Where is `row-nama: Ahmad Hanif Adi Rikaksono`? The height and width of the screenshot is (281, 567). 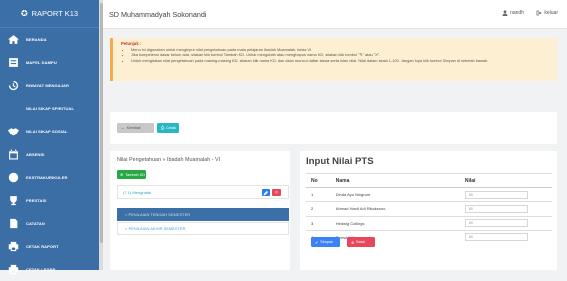 row-nama: Ahmad Hanif Adi Rikaksono is located at coordinates (397, 209).